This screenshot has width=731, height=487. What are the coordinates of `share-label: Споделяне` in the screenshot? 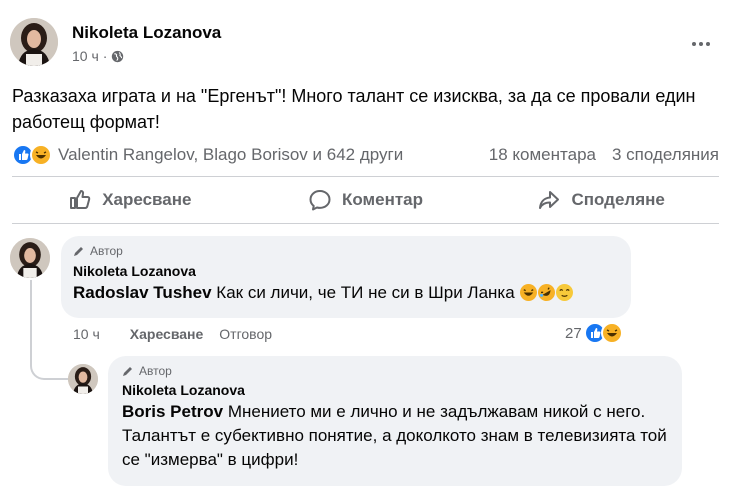 It's located at (618, 199).